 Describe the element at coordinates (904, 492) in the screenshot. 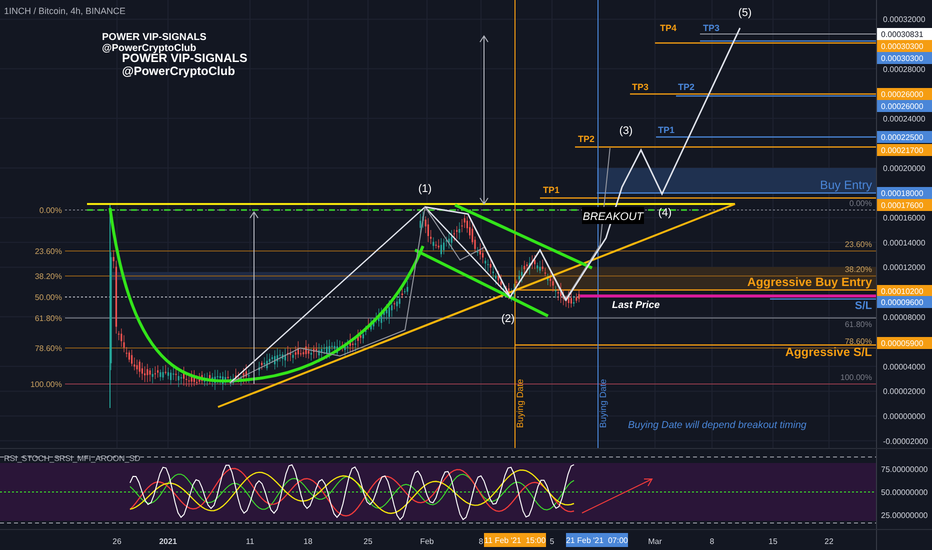

I see `indicator-axis-label: 50.00000000` at that location.